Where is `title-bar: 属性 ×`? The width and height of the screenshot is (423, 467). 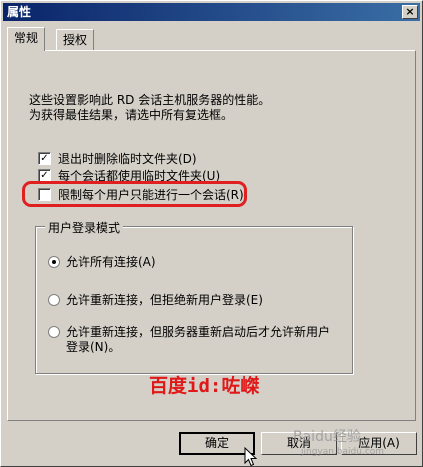 title-bar: 属性 × is located at coordinates (211, 12).